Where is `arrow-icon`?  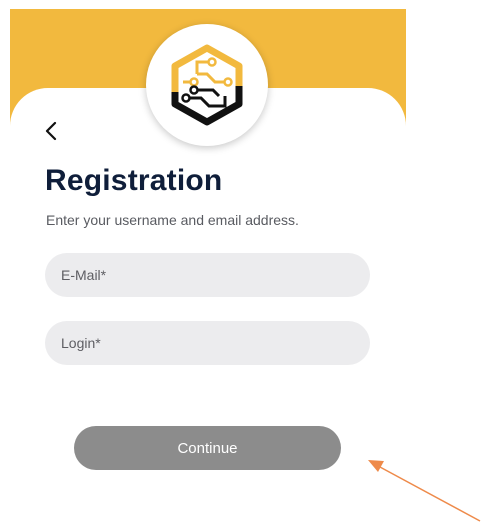
arrow-icon is located at coordinates (424, 491).